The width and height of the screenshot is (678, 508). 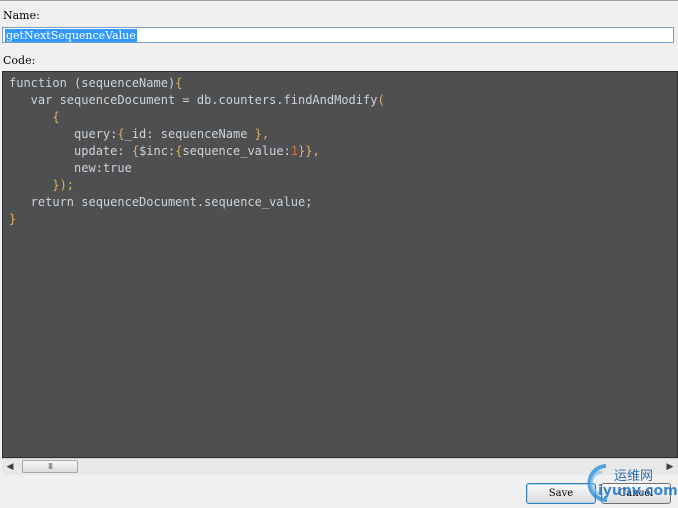 I want to click on code-line: new:true, so click(x=197, y=168).